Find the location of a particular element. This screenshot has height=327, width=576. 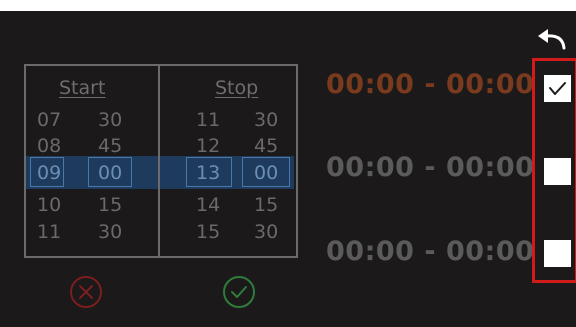

stop-minute-option: 45 is located at coordinates (266, 146).